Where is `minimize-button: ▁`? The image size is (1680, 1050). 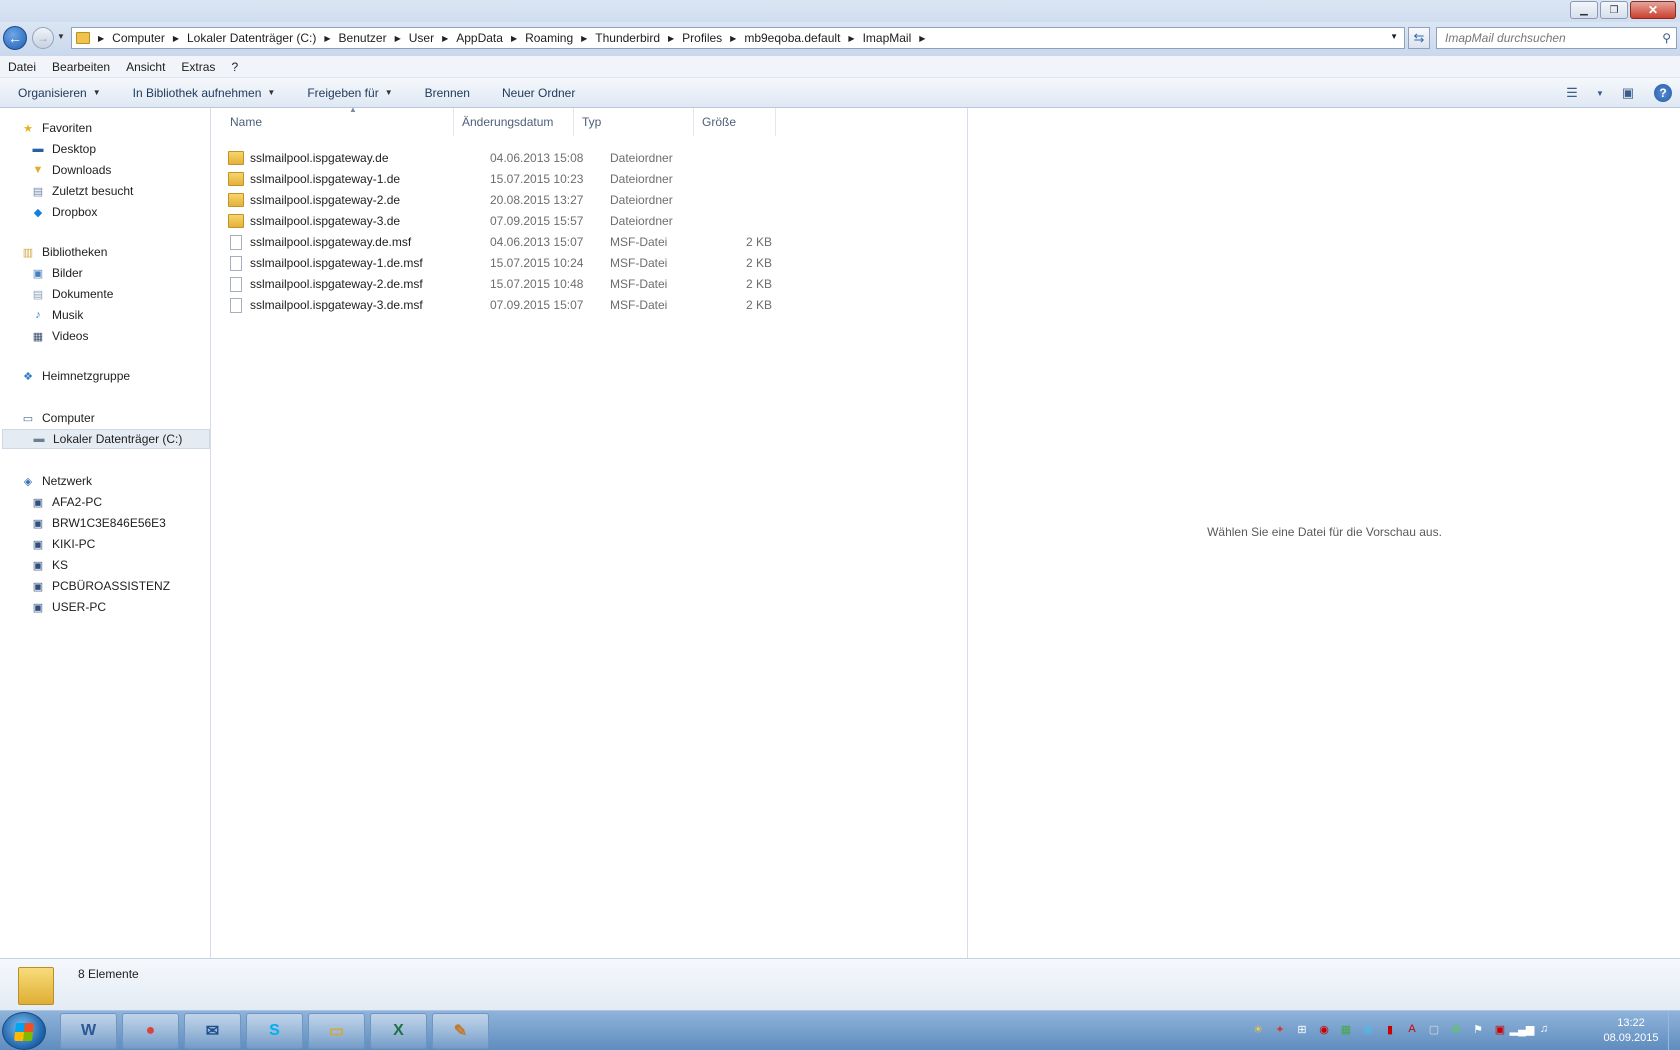 minimize-button: ▁ is located at coordinates (1584, 10).